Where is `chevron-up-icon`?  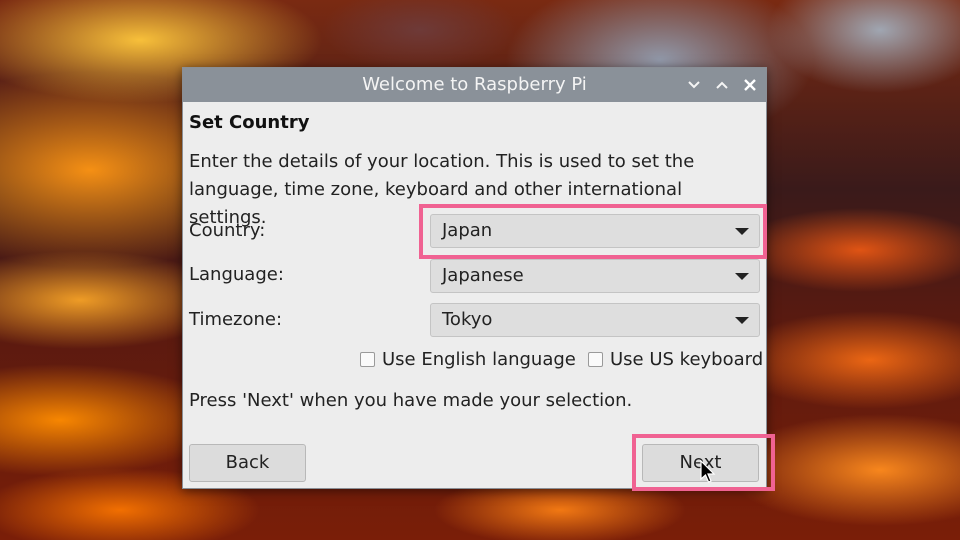
chevron-up-icon is located at coordinates (722, 85).